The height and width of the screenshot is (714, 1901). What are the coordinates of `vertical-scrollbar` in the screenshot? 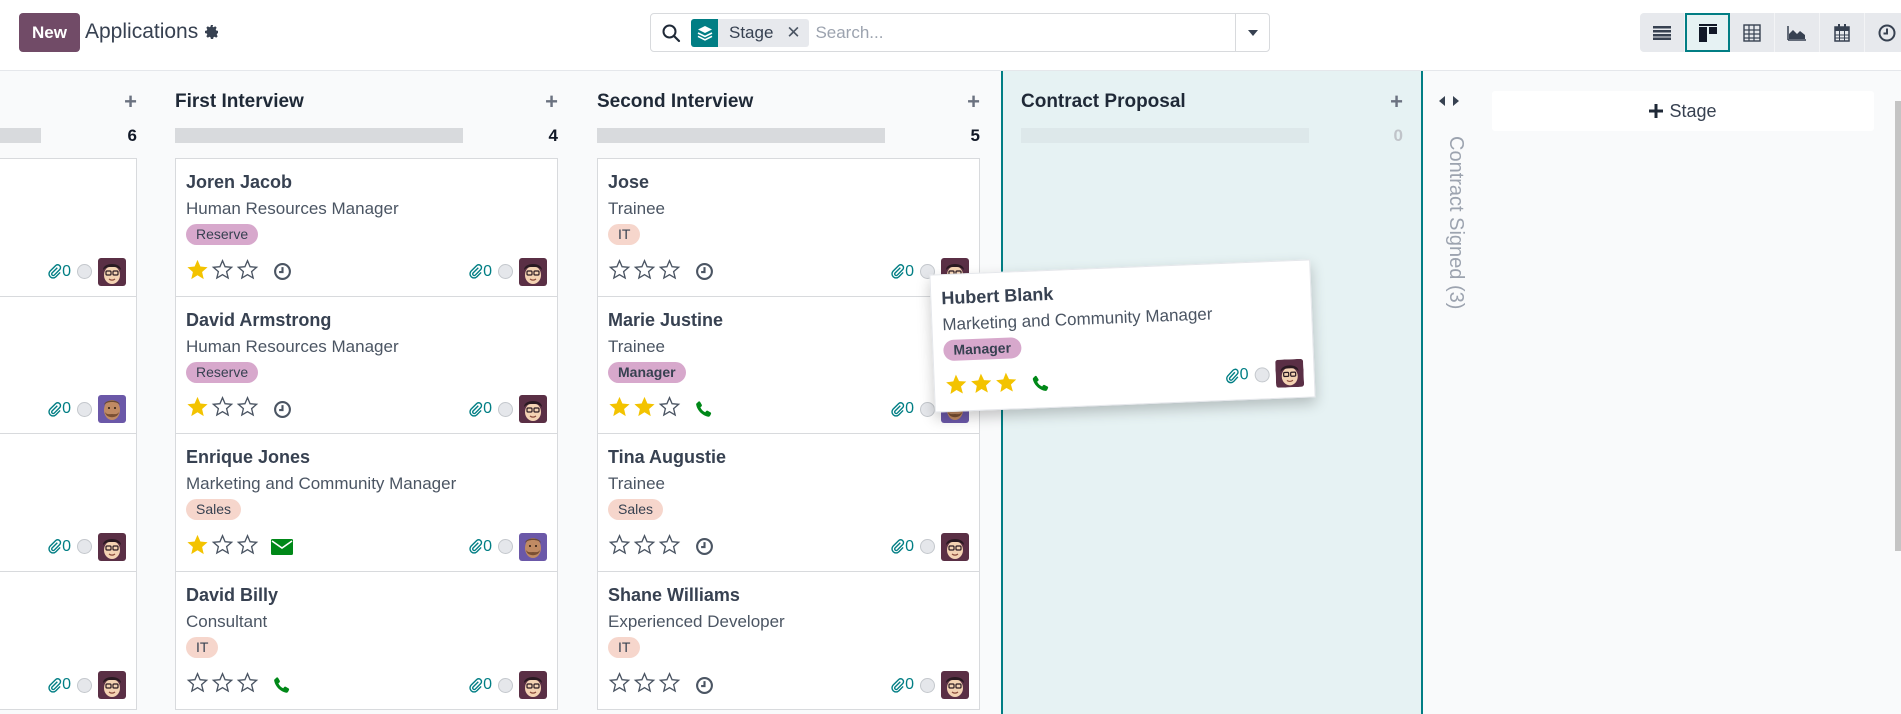 It's located at (1898, 326).